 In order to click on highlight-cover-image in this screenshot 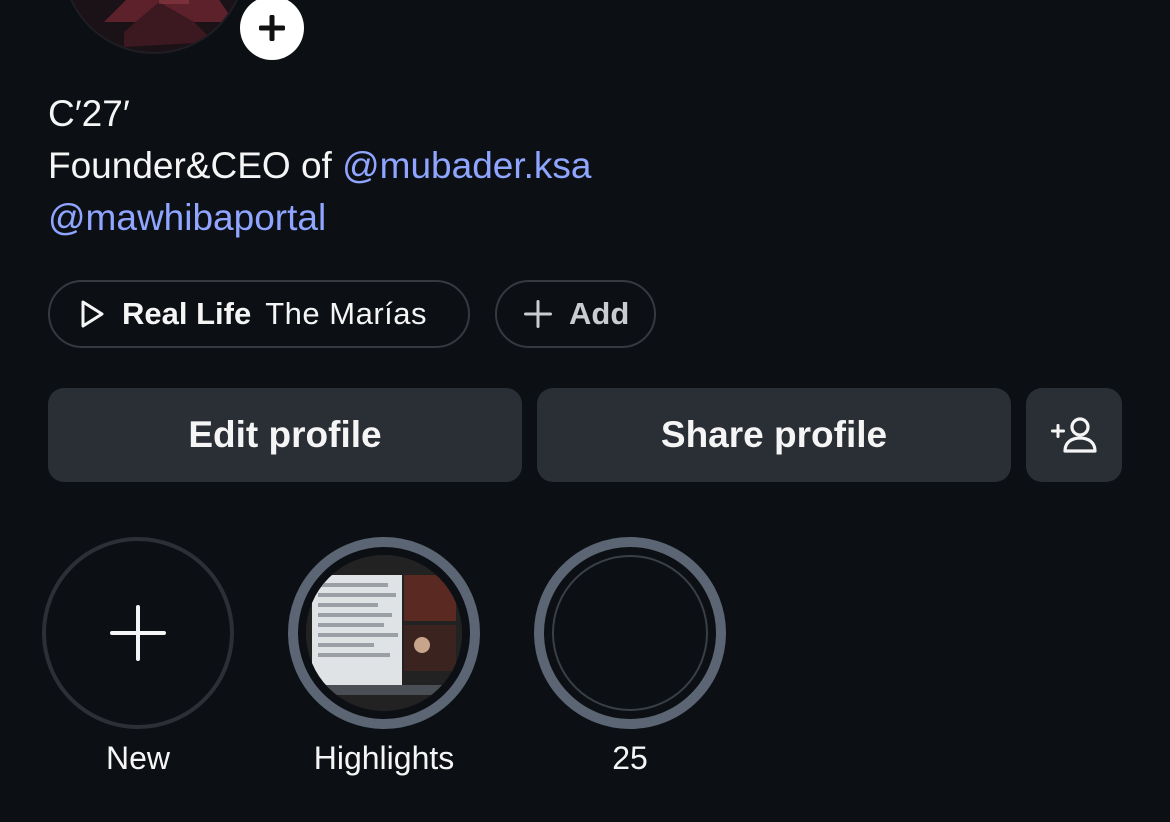, I will do `click(384, 633)`.